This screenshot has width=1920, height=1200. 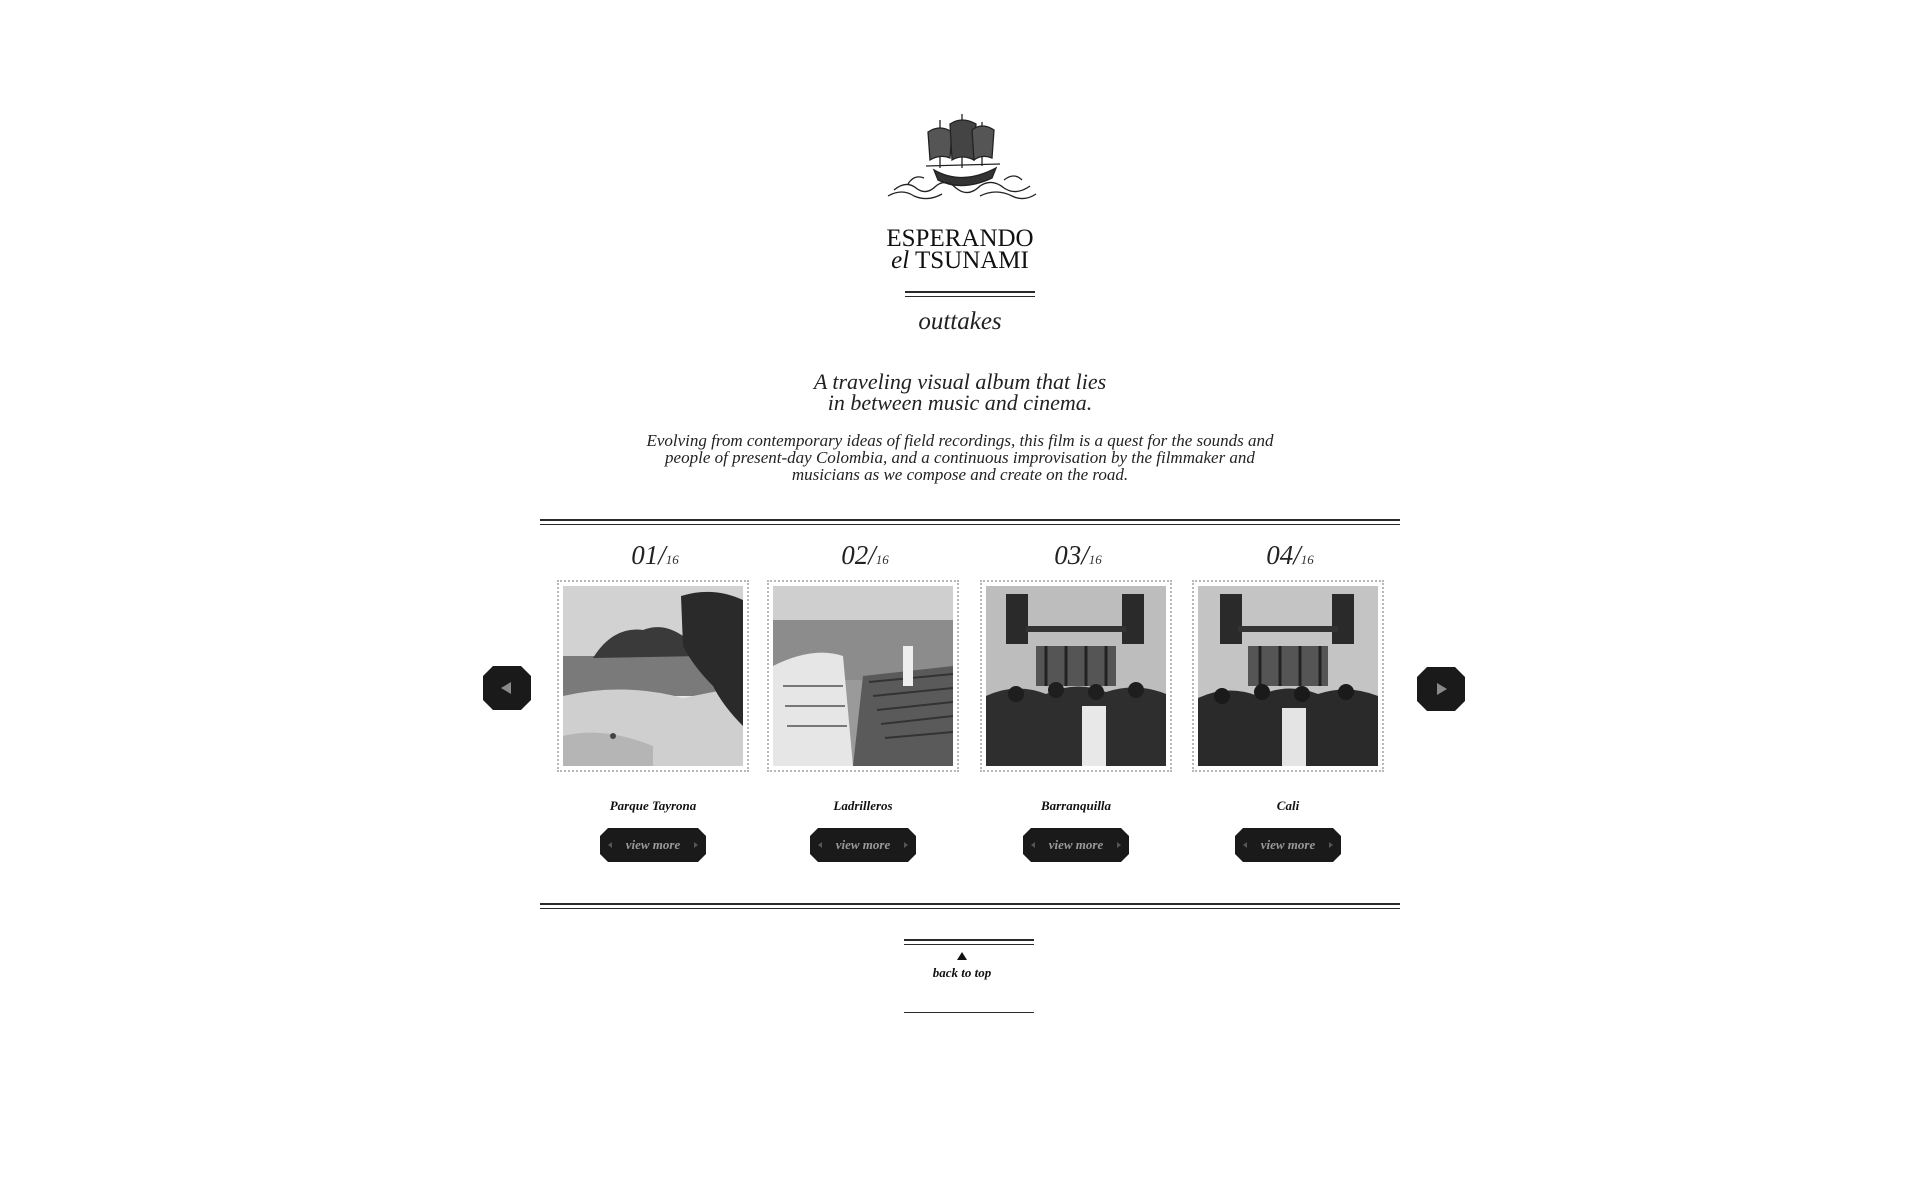 I want to click on tagline-line-1: A traveling visual album that lies, so click(x=960, y=381).